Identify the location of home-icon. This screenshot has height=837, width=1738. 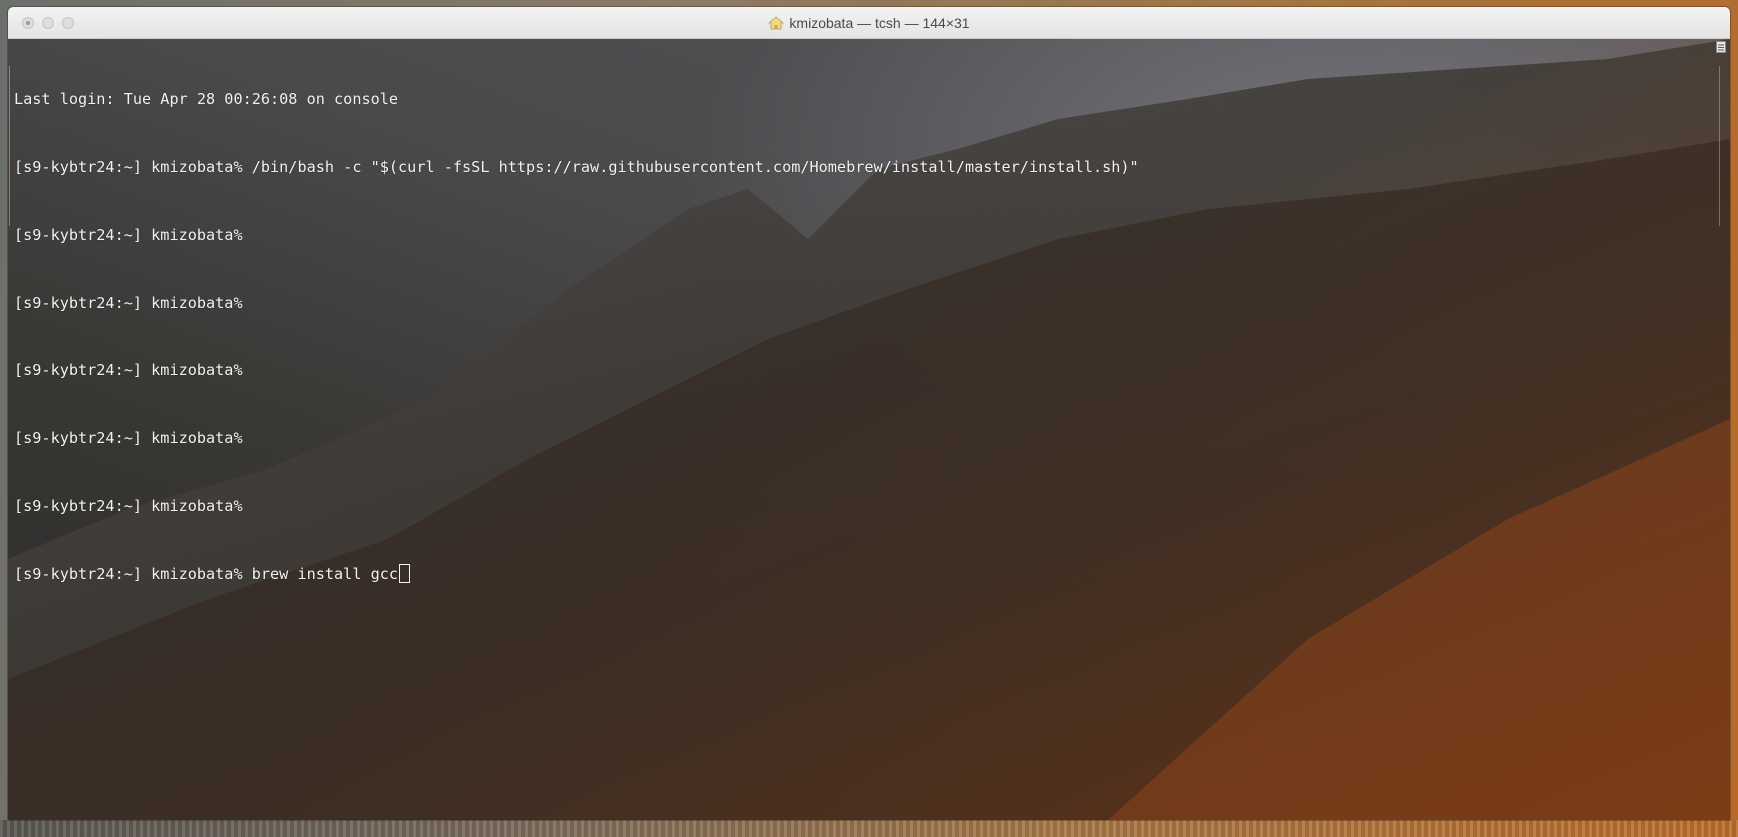
(776, 23).